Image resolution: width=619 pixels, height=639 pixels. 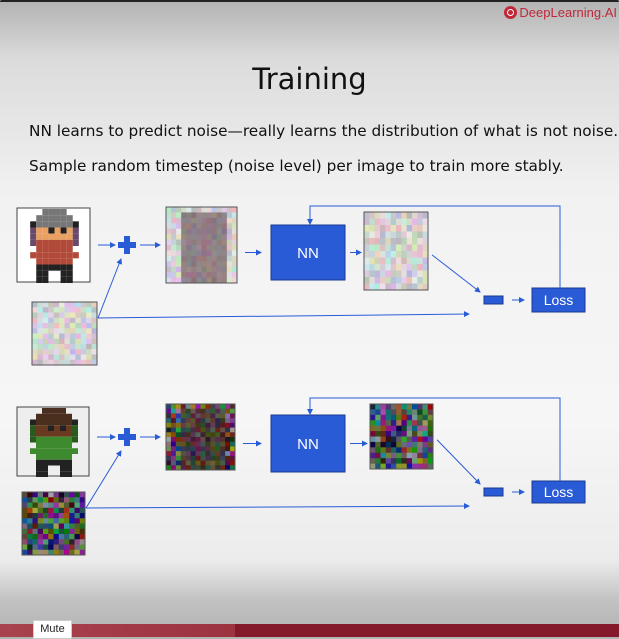 What do you see at coordinates (127, 245) in the screenshot?
I see `row1-plus-icon` at bounding box center [127, 245].